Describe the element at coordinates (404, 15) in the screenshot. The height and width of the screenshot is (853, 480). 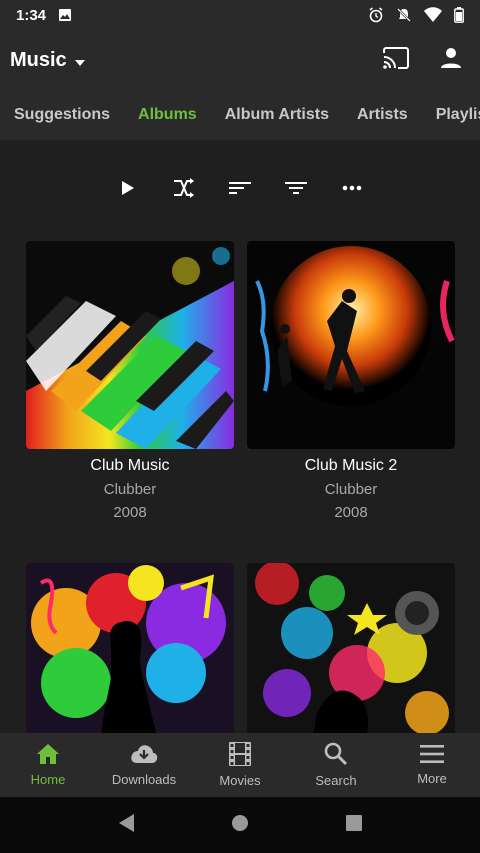
I see `mute-icon` at that location.